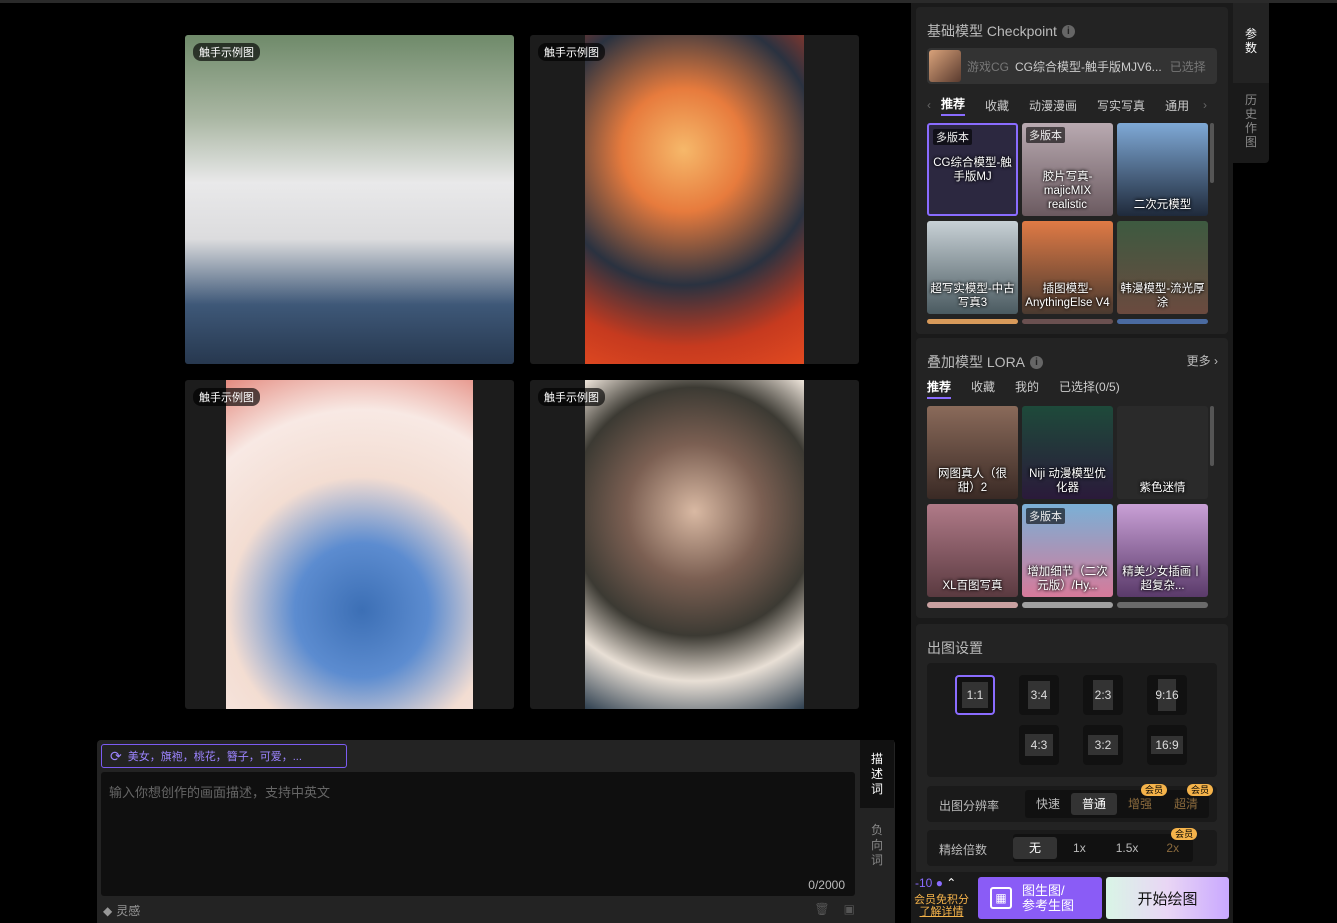  Describe the element at coordinates (821, 909) in the screenshot. I see `trash-icon: 🗑` at that location.